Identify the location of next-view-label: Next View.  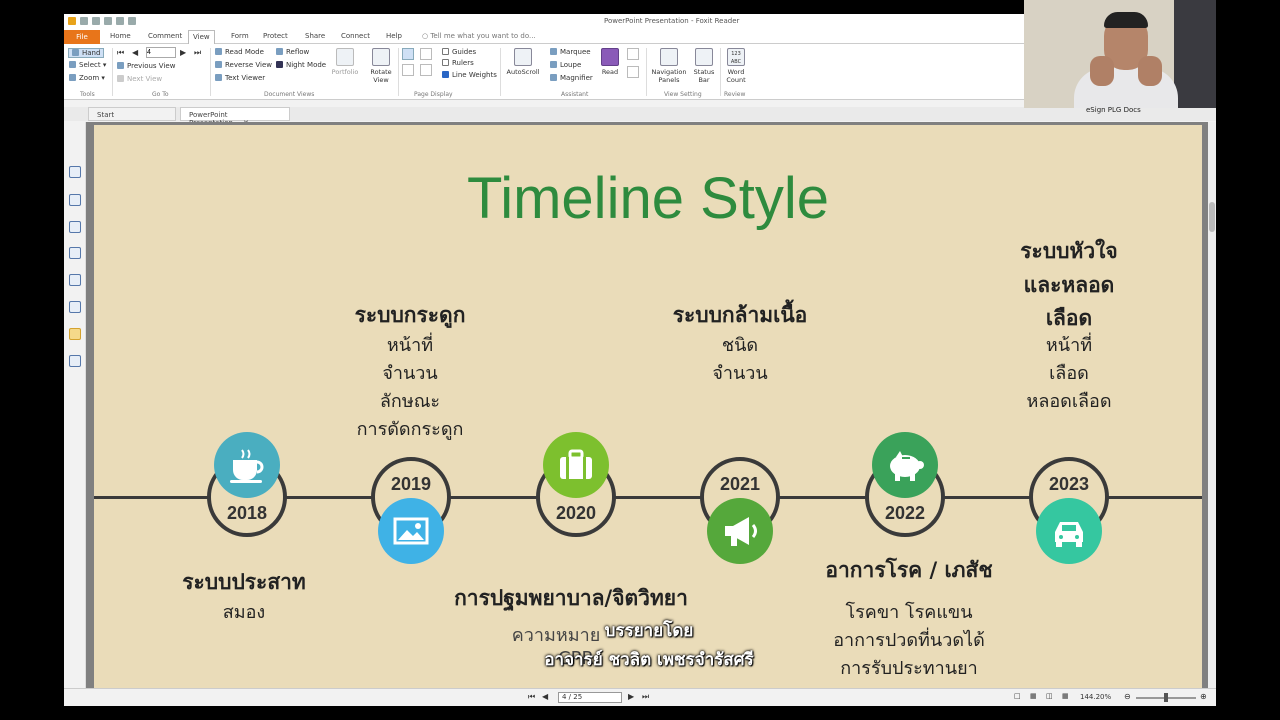
(145, 79).